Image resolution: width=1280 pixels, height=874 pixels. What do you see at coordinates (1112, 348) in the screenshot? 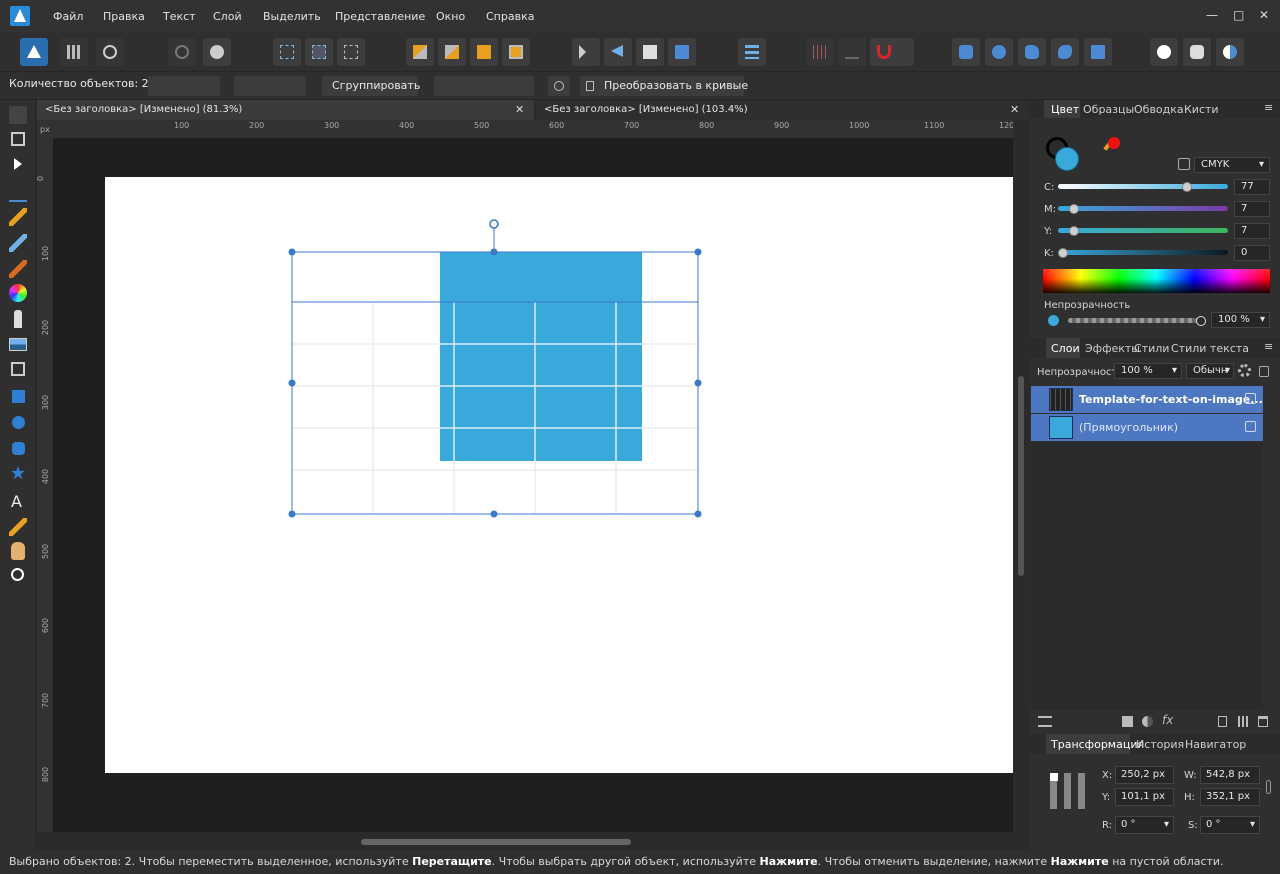
I see `tab-effects: Эффекты` at bounding box center [1112, 348].